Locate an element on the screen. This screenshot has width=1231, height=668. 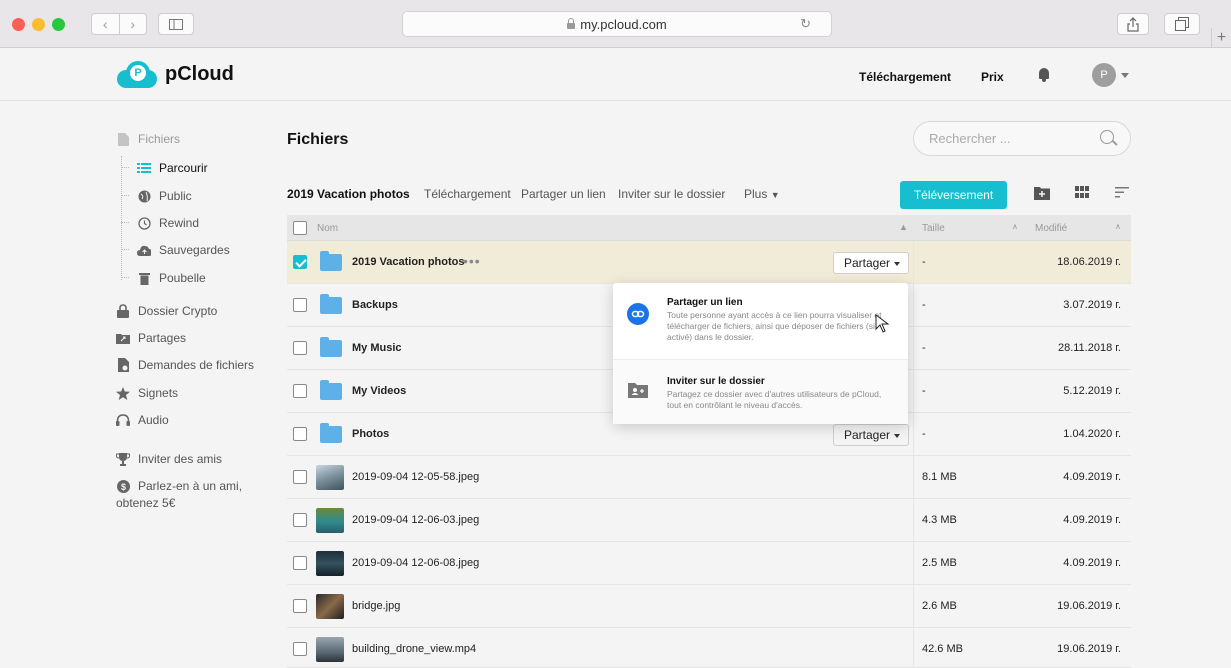
new-tab-button: + is located at coordinates (1221, 38).